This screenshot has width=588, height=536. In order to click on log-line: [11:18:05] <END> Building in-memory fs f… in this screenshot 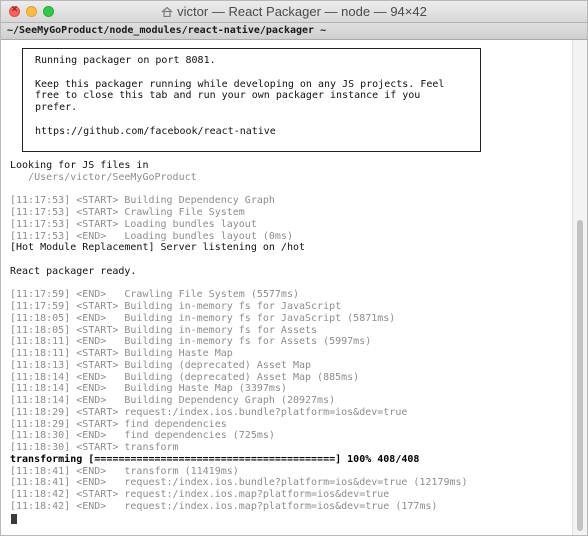, I will do `click(203, 318)`.